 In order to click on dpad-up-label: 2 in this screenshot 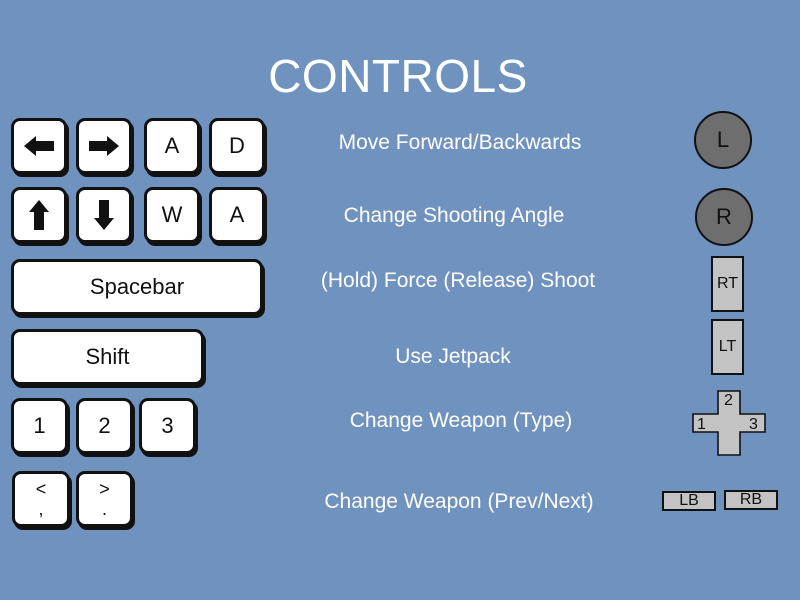, I will do `click(728, 400)`.